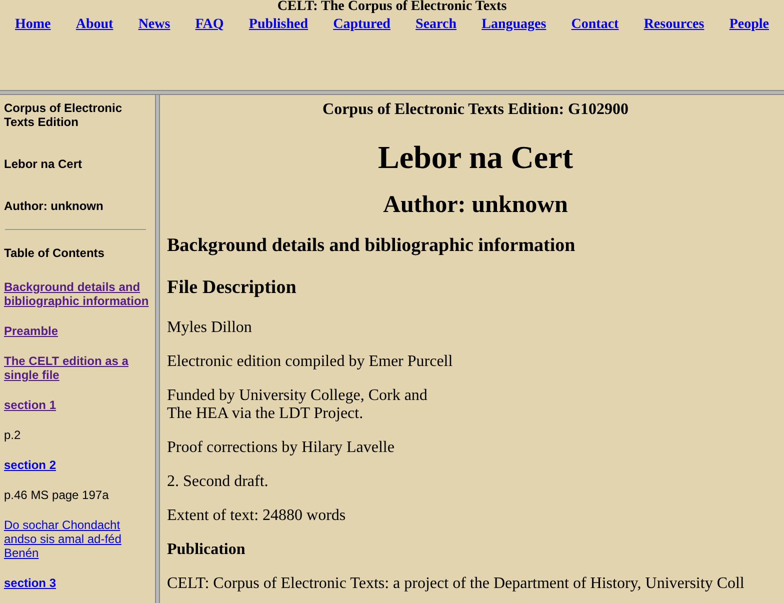 The width and height of the screenshot is (784, 603). Describe the element at coordinates (210, 328) in the screenshot. I see `paragraph: Myles Dillon` at that location.